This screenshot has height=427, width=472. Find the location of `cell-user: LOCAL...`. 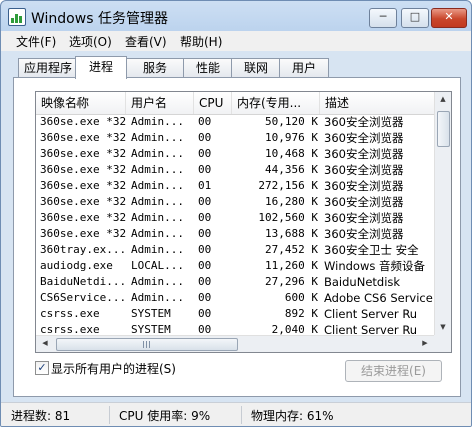

cell-user: LOCAL... is located at coordinates (157, 265).